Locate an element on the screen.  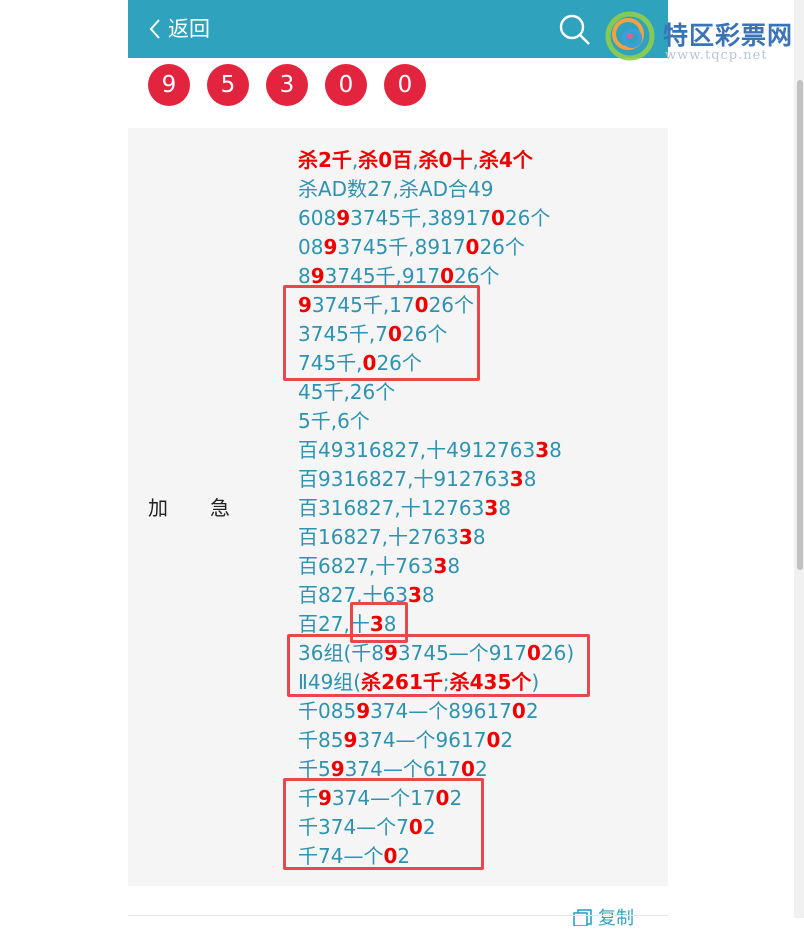
prediction-line: 杀AD数27,杀AD合49 is located at coordinates (436, 189).